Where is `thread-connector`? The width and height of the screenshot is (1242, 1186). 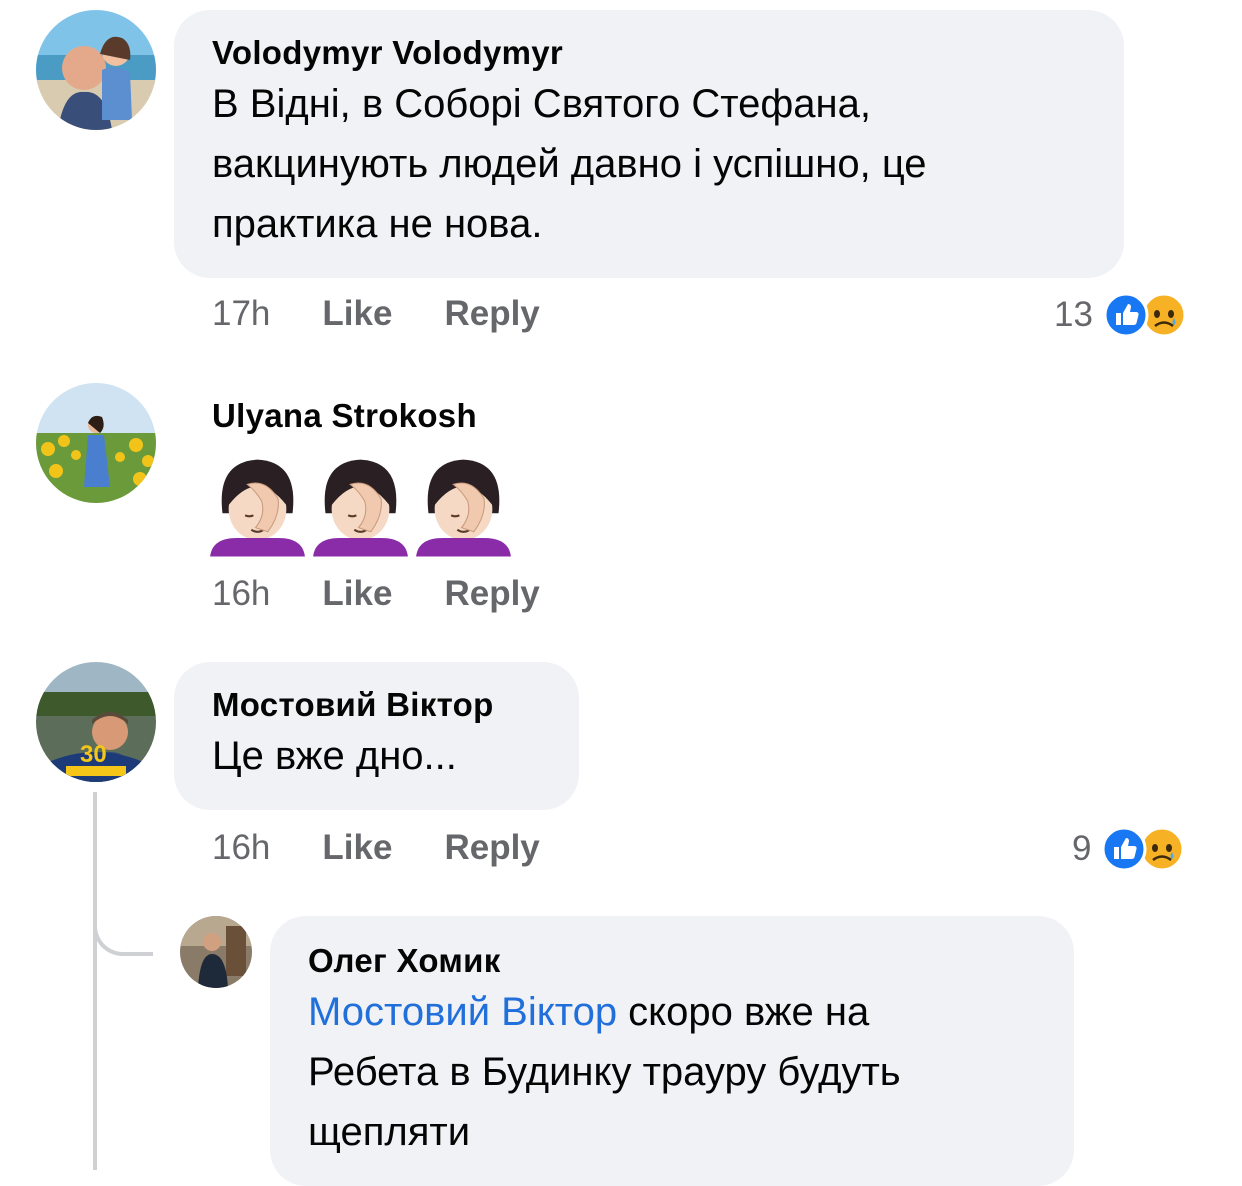 thread-connector is located at coordinates (95, 981).